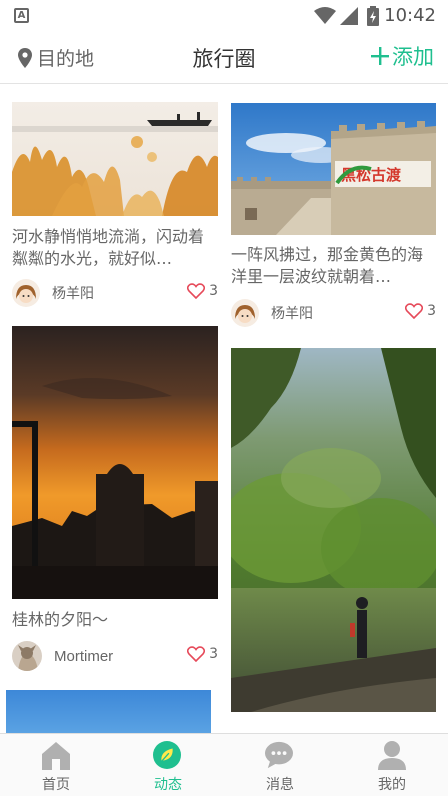 The width and height of the screenshot is (448, 796). I want to click on post-meta: Mortimer 3, so click(115, 656).